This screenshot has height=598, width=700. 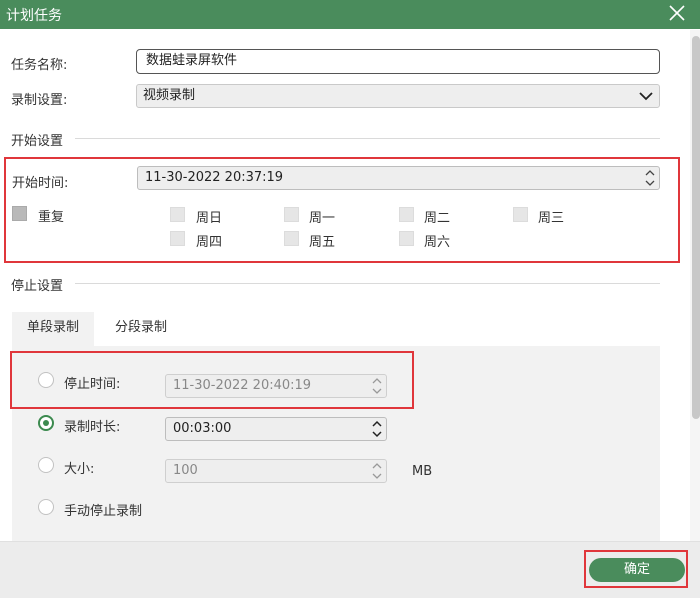 I want to click on day-checkbox-sun, so click(x=177, y=214).